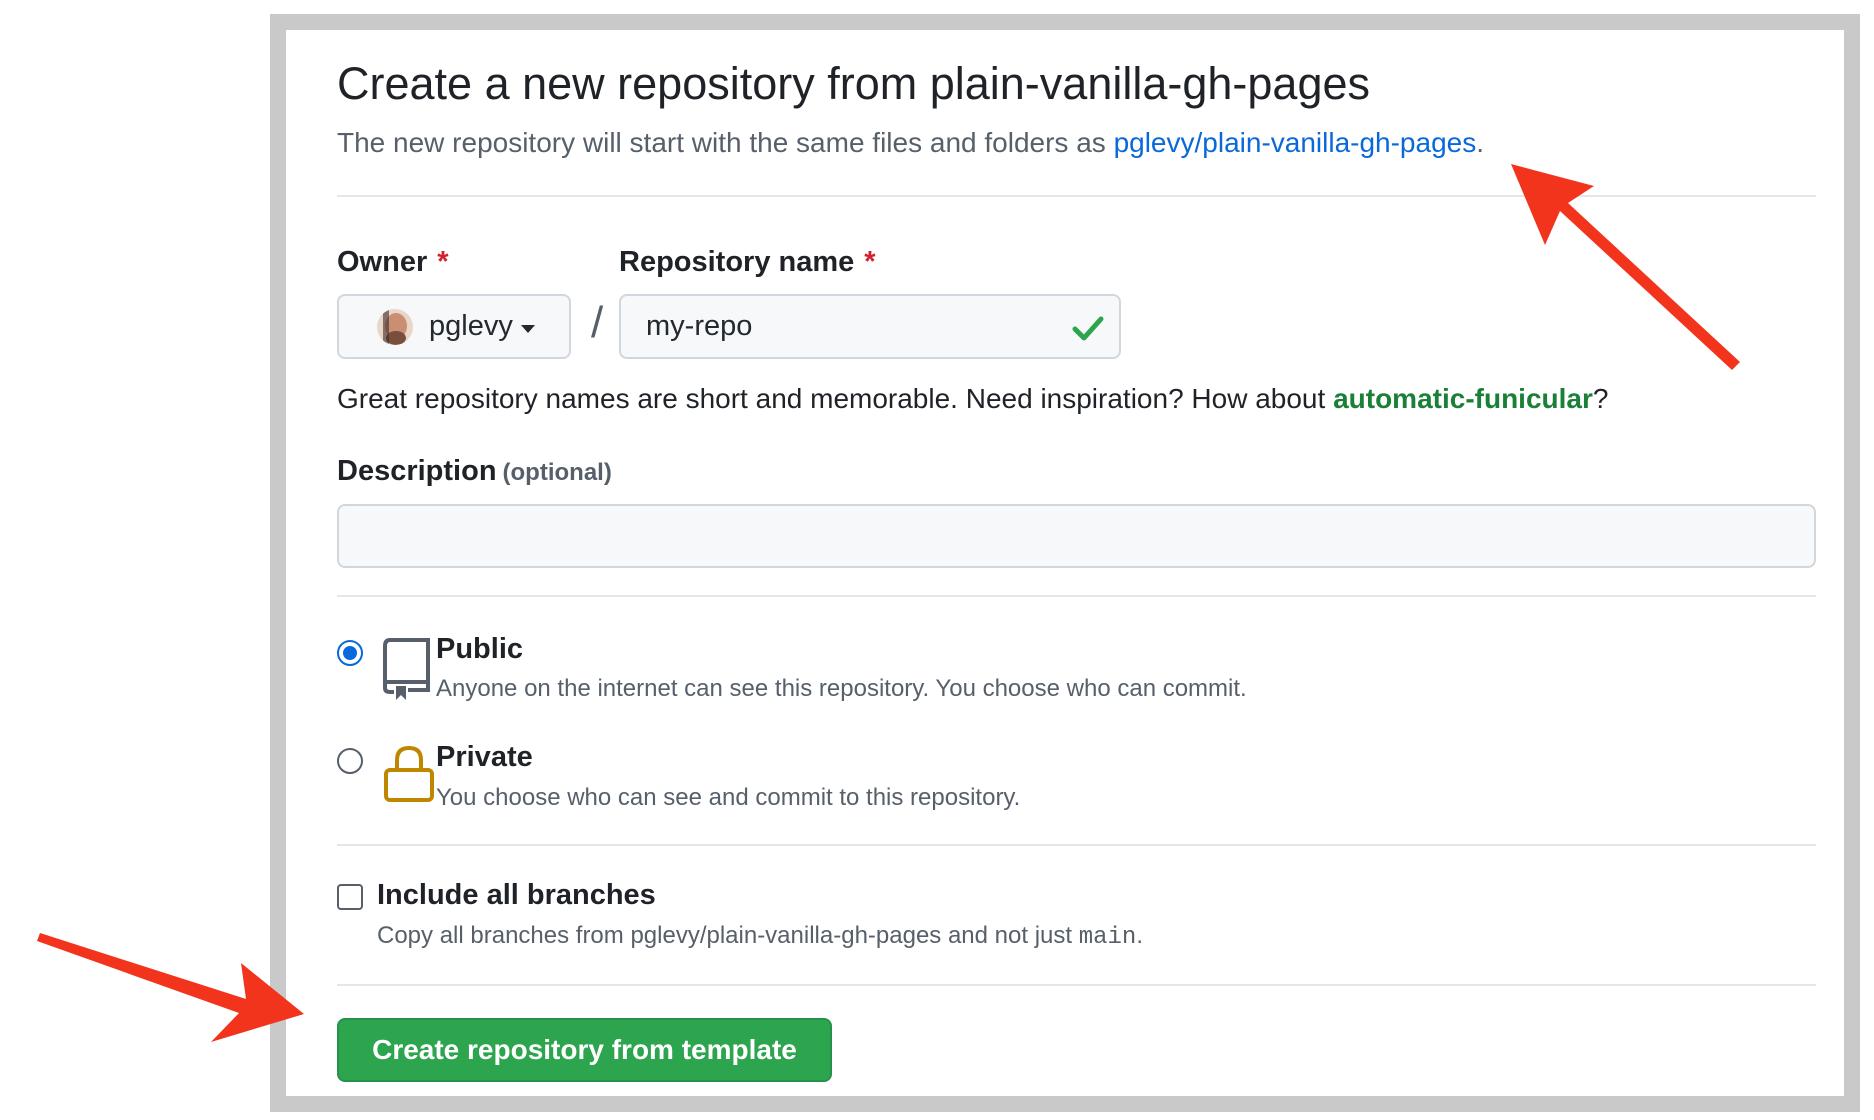 The image size is (1874, 1120). Describe the element at coordinates (1139, 935) in the screenshot. I see `branches-desc-suffix: .` at that location.